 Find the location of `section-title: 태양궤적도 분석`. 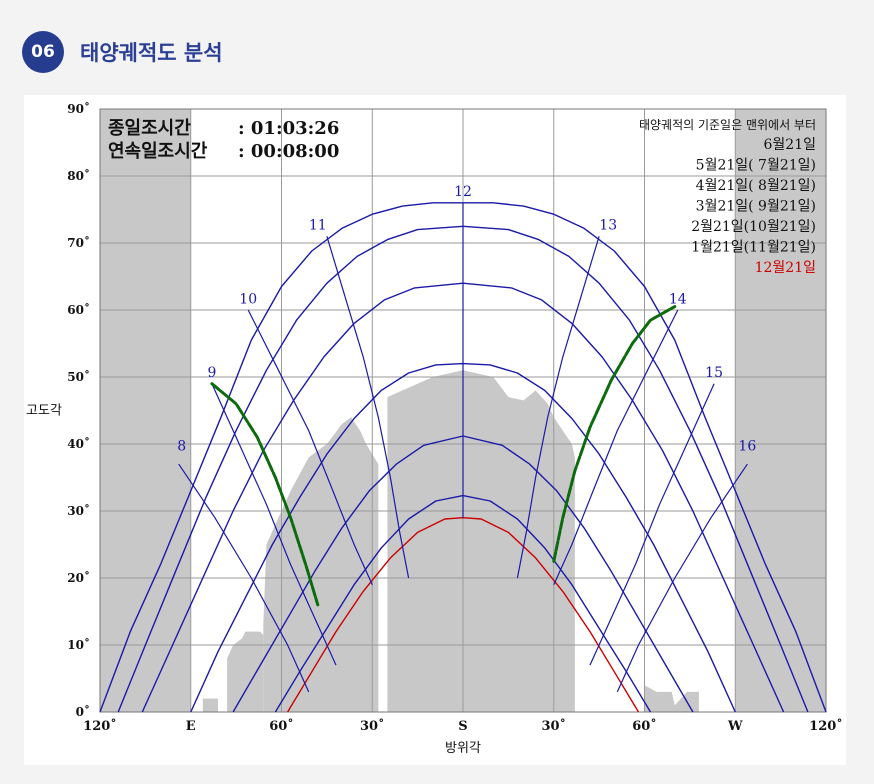

section-title: 태양궤적도 분석 is located at coordinates (151, 53).